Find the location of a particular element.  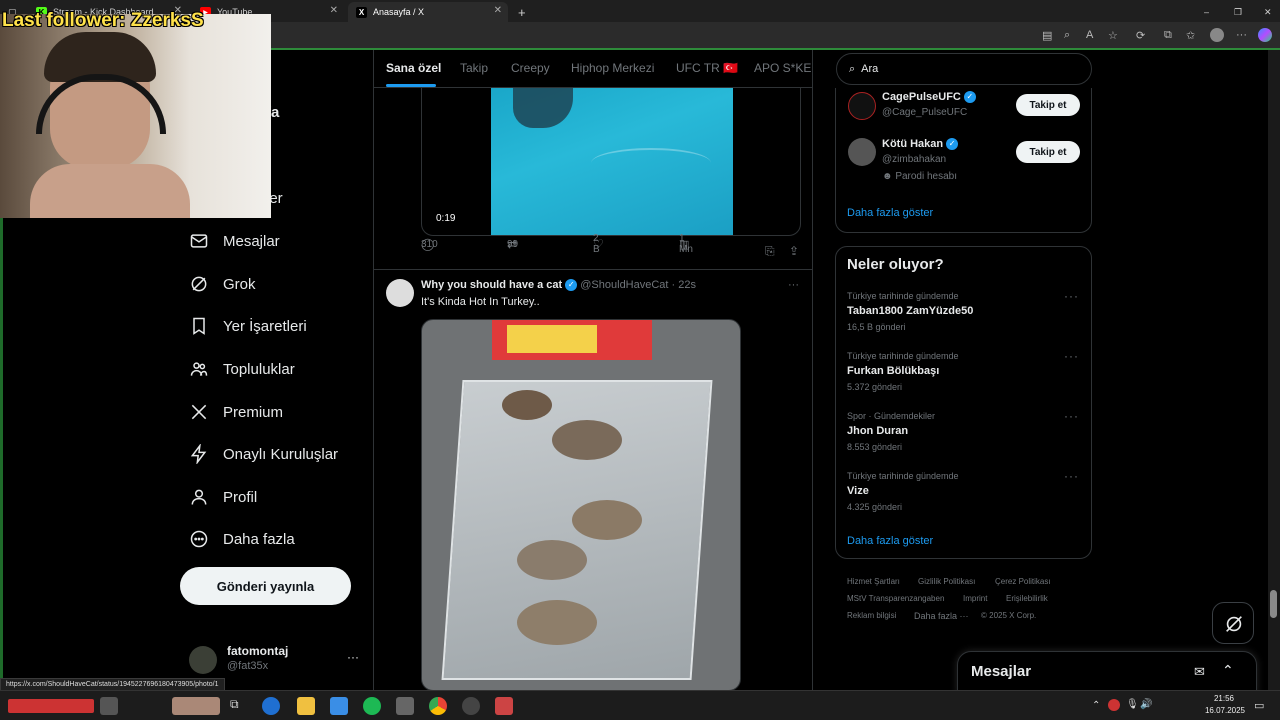

tab-apo: APO S*KEN is located at coordinates (783, 68).